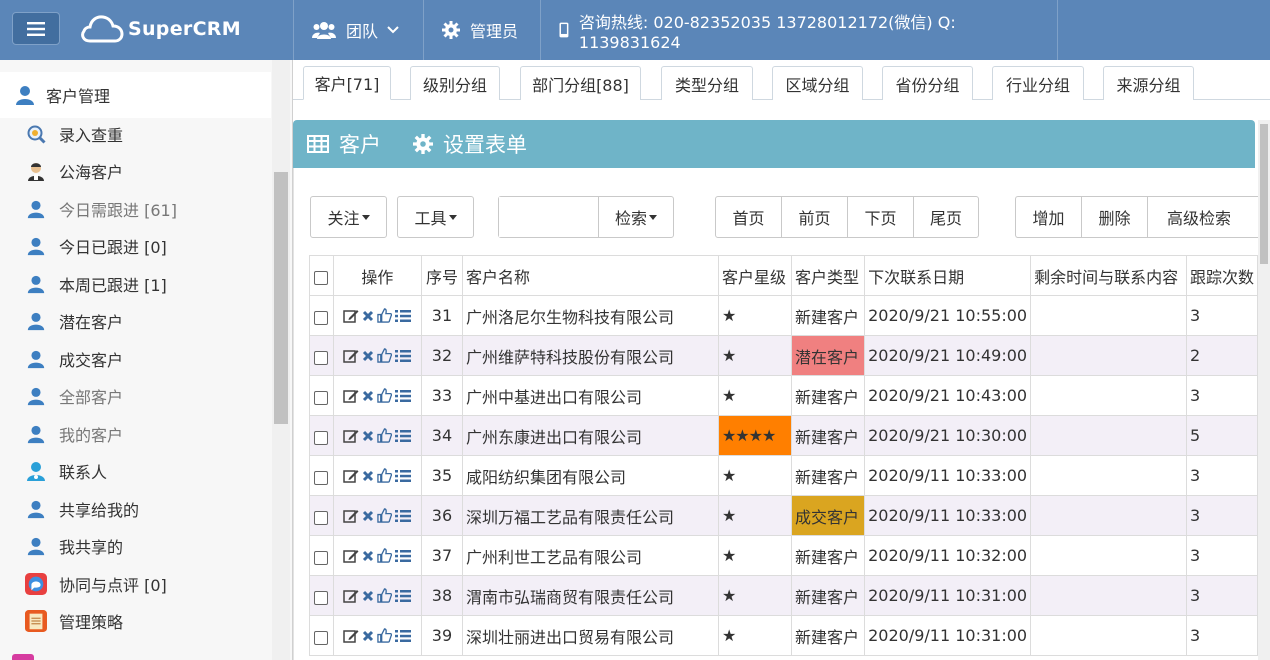  What do you see at coordinates (135, 171) in the screenshot?
I see `sidebar-item-2: 公海客户` at bounding box center [135, 171].